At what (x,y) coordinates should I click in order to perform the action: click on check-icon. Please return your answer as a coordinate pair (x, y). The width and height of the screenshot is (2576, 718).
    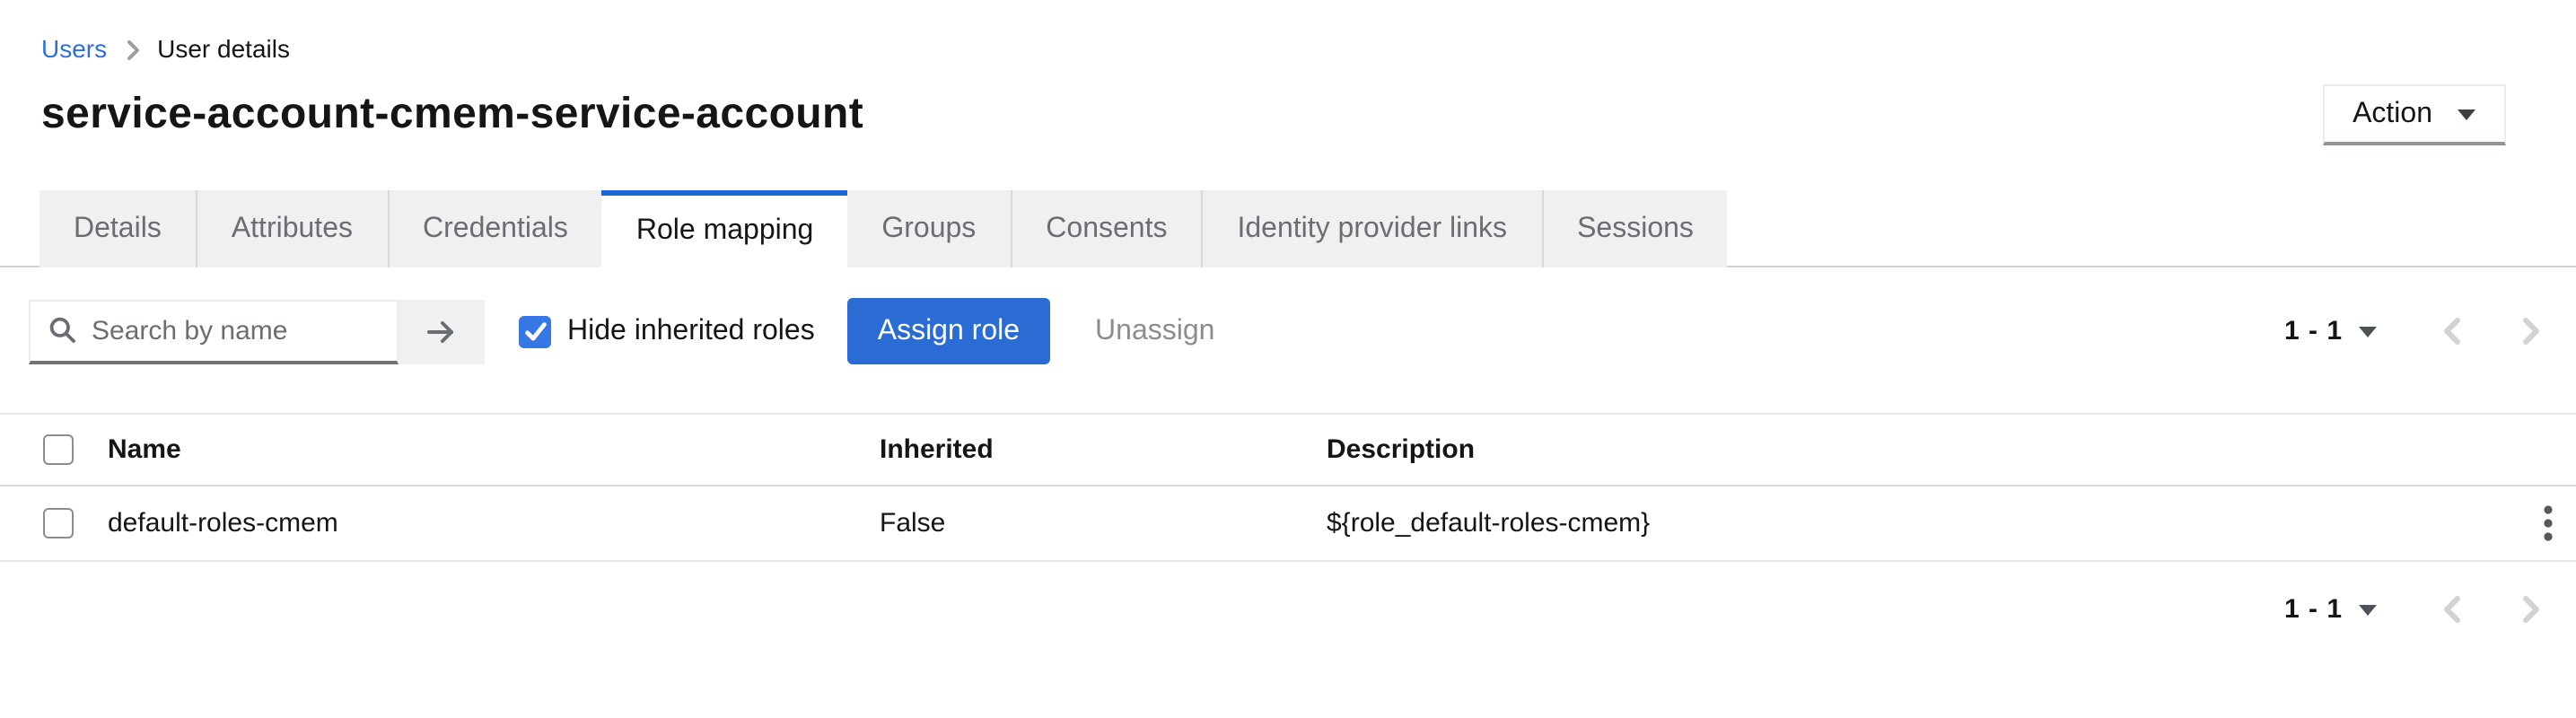
    Looking at the image, I should click on (535, 331).